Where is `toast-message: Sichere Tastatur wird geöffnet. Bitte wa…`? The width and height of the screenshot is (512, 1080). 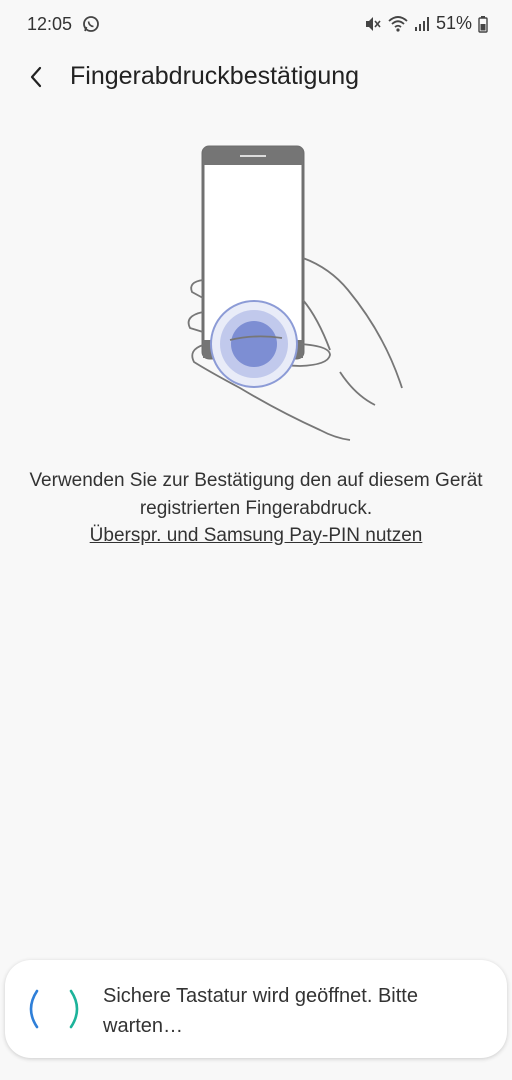 toast-message: Sichere Tastatur wird geöffnet. Bitte wa… is located at coordinates (260, 1011).